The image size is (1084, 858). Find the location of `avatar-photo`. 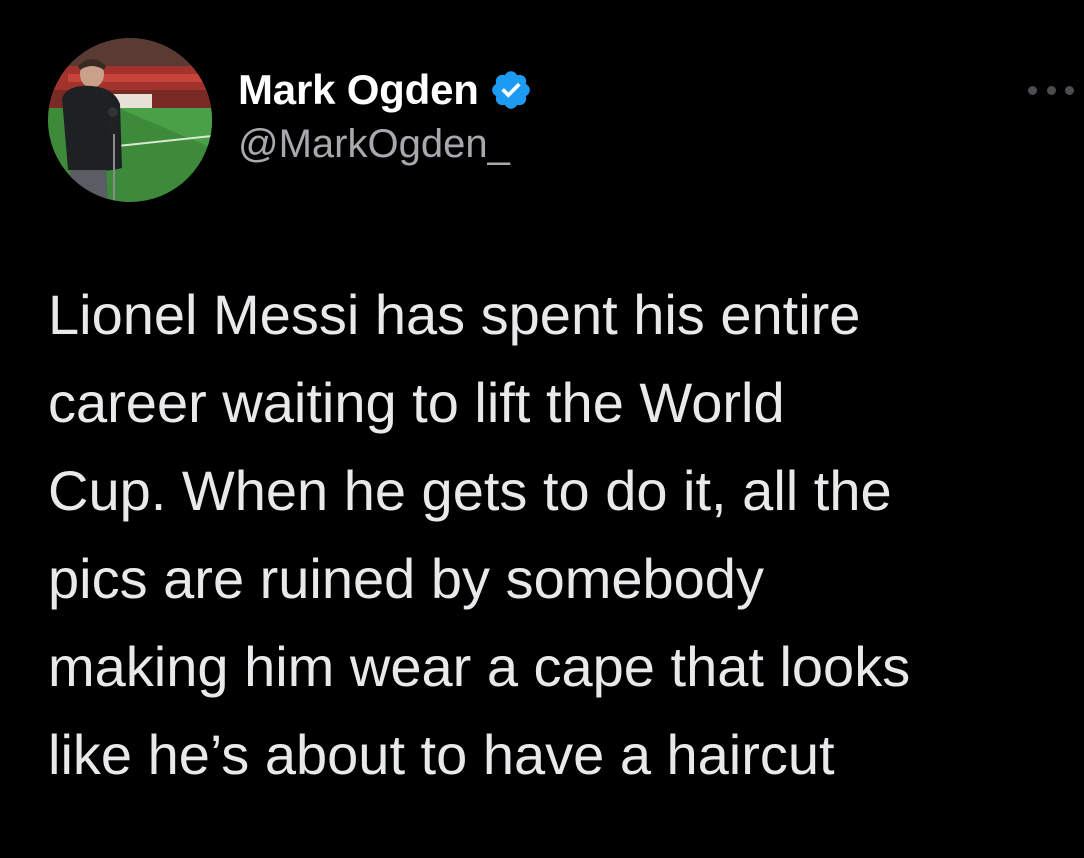

avatar-photo is located at coordinates (130, 120).